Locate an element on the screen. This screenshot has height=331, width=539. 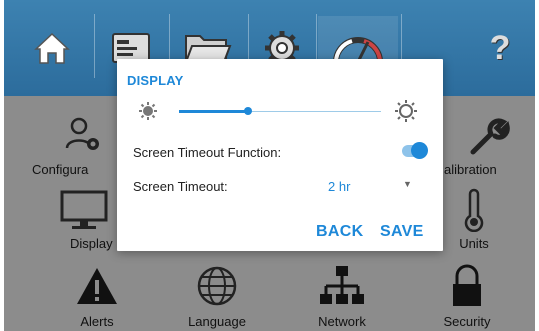
home-icon is located at coordinates (52, 48).